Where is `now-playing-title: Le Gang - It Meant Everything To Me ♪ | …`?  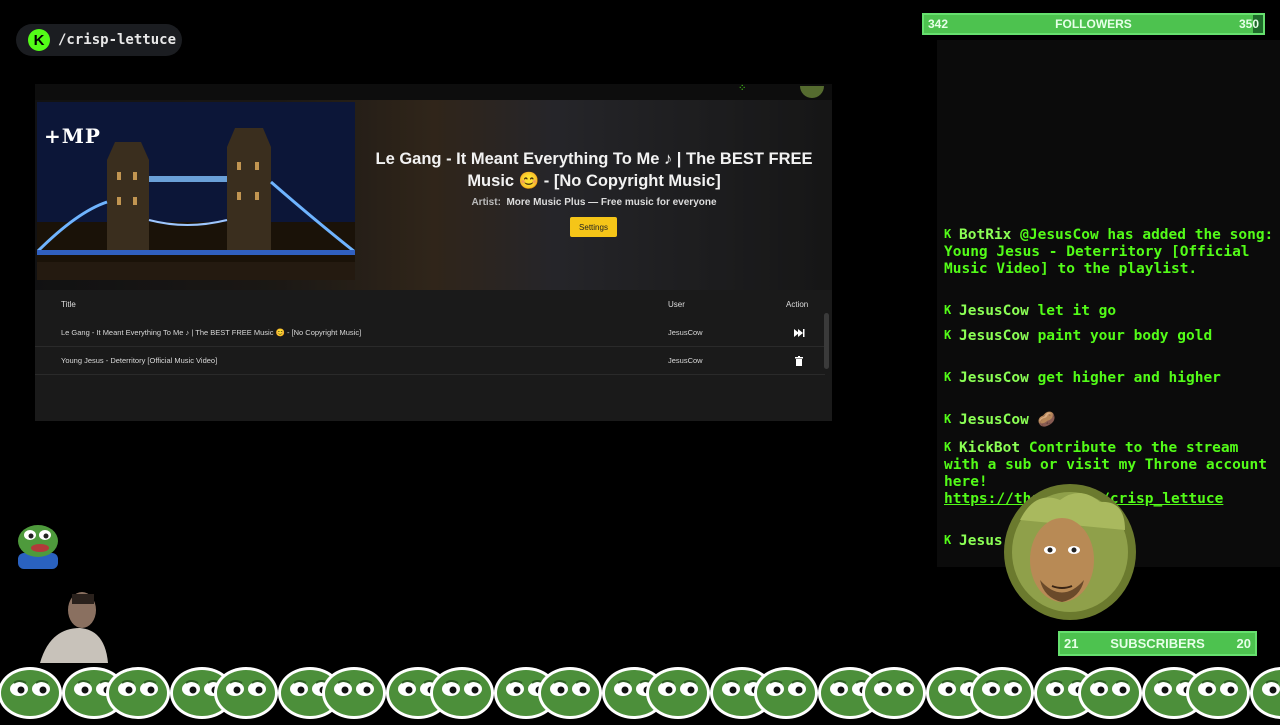
now-playing-title: Le Gang - It Meant Everything To Me ♪ | … is located at coordinates (594, 170).